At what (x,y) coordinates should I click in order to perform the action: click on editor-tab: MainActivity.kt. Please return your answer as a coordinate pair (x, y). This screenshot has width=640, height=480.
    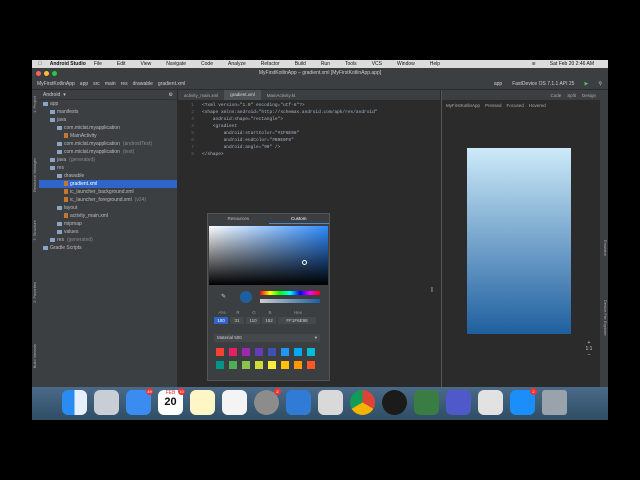
    Looking at the image, I should click on (281, 95).